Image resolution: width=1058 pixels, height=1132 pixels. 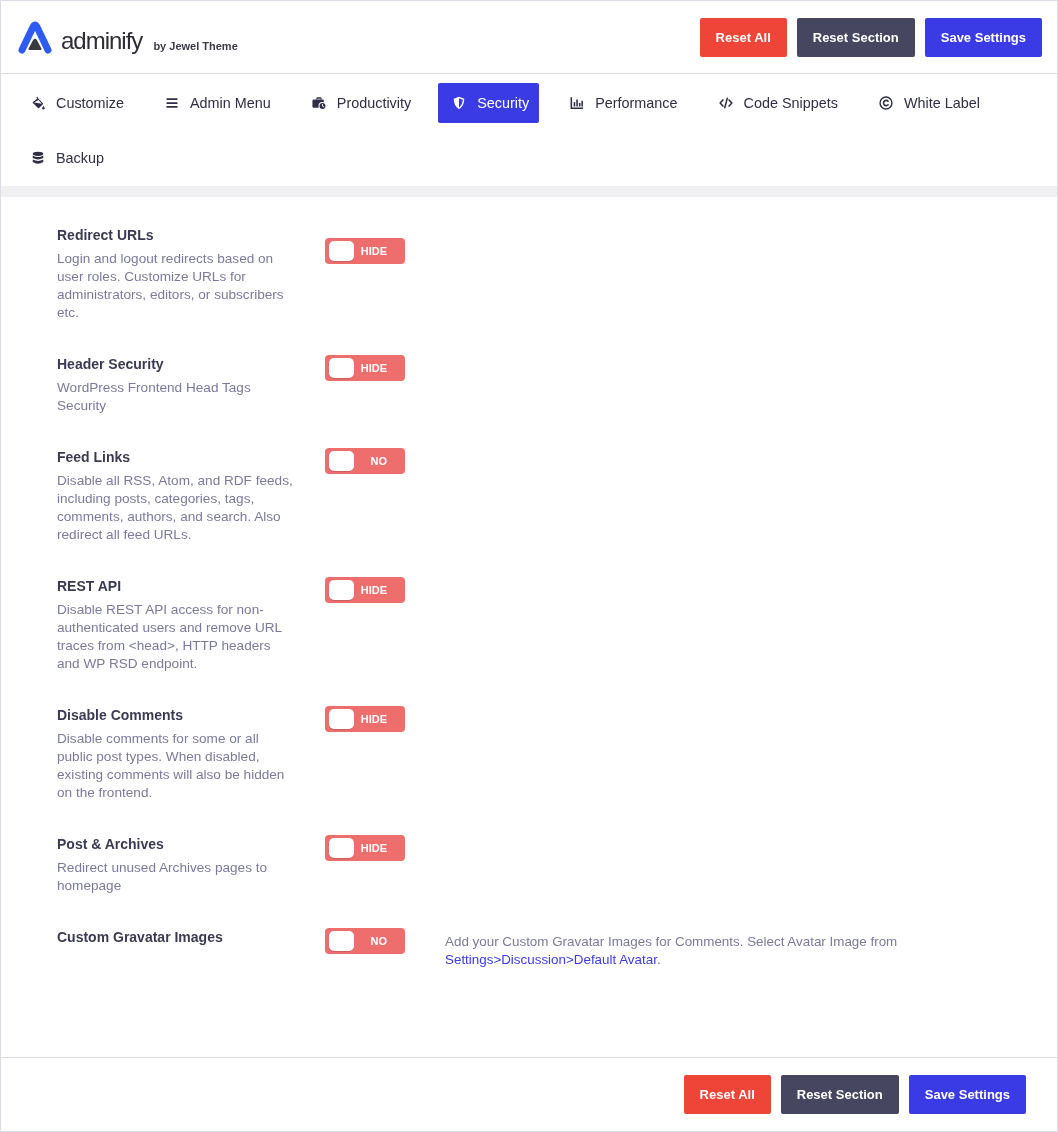 I want to click on setting-description: Redirect unused Archives pages to homepage, so click(x=163, y=877).